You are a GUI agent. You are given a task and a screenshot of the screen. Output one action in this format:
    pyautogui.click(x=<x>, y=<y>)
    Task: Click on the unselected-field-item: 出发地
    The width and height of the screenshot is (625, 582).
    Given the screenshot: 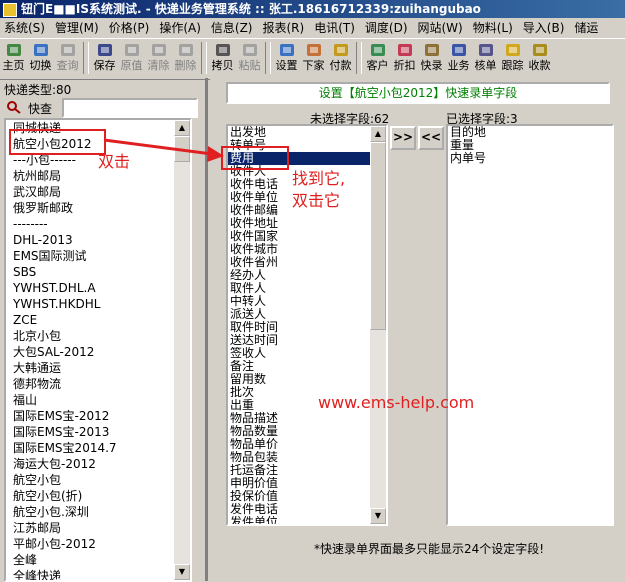 What is the action you would take?
    pyautogui.click(x=299, y=132)
    